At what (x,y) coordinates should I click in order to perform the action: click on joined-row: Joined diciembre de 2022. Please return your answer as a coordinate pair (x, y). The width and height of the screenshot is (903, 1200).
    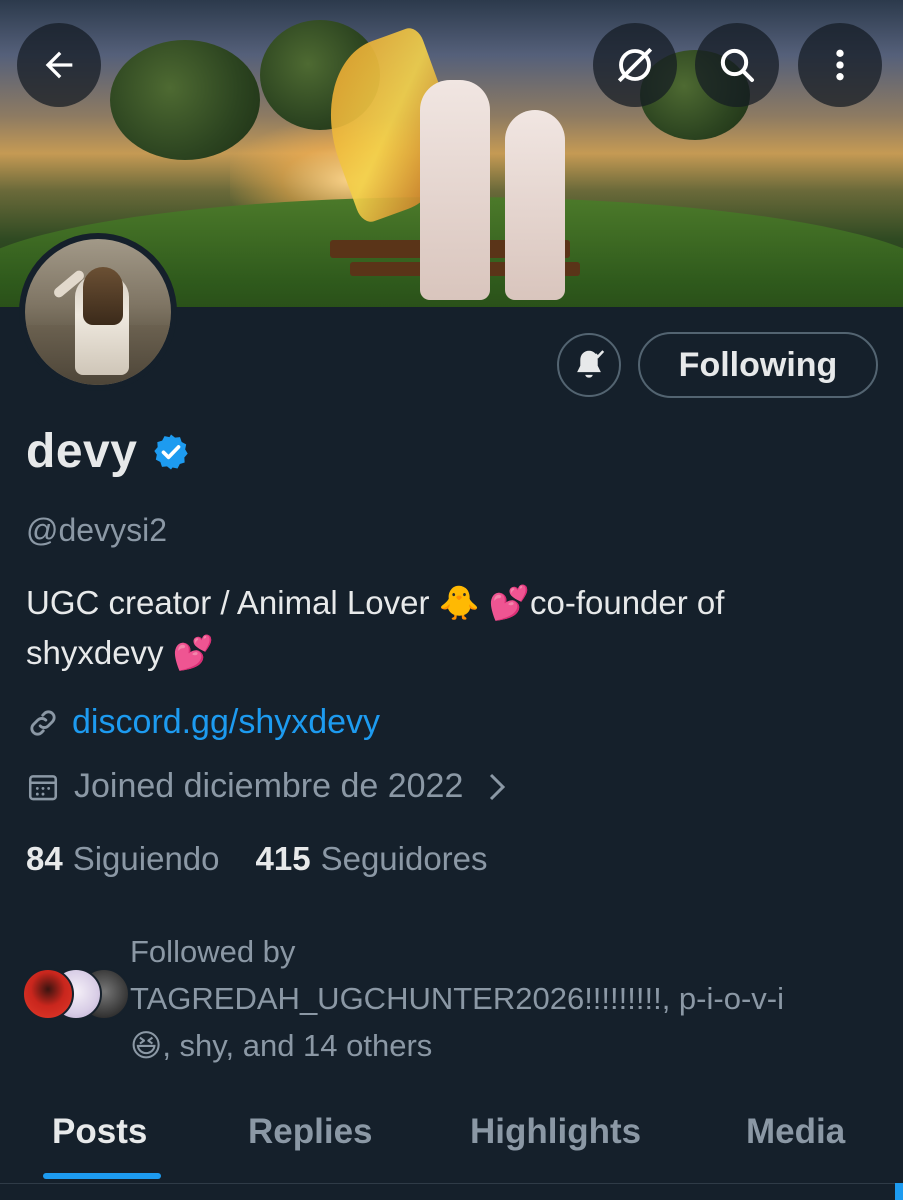
    Looking at the image, I should click on (267, 786).